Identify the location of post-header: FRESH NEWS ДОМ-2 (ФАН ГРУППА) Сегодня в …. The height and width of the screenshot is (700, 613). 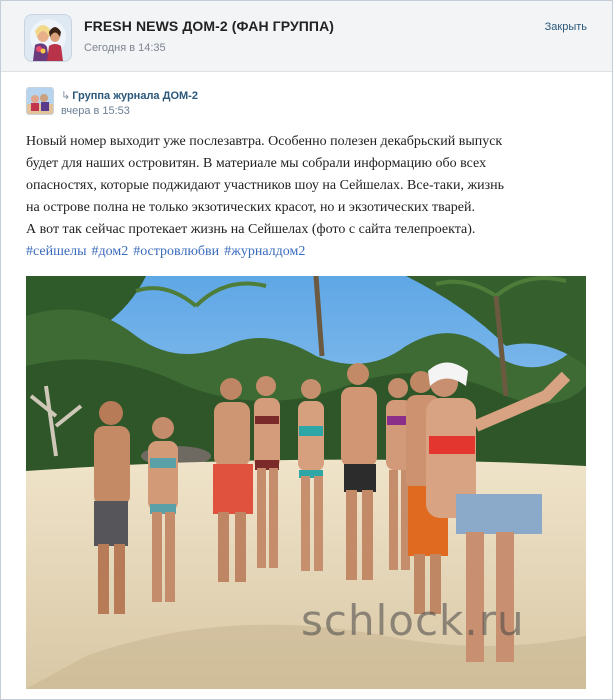
(306, 36).